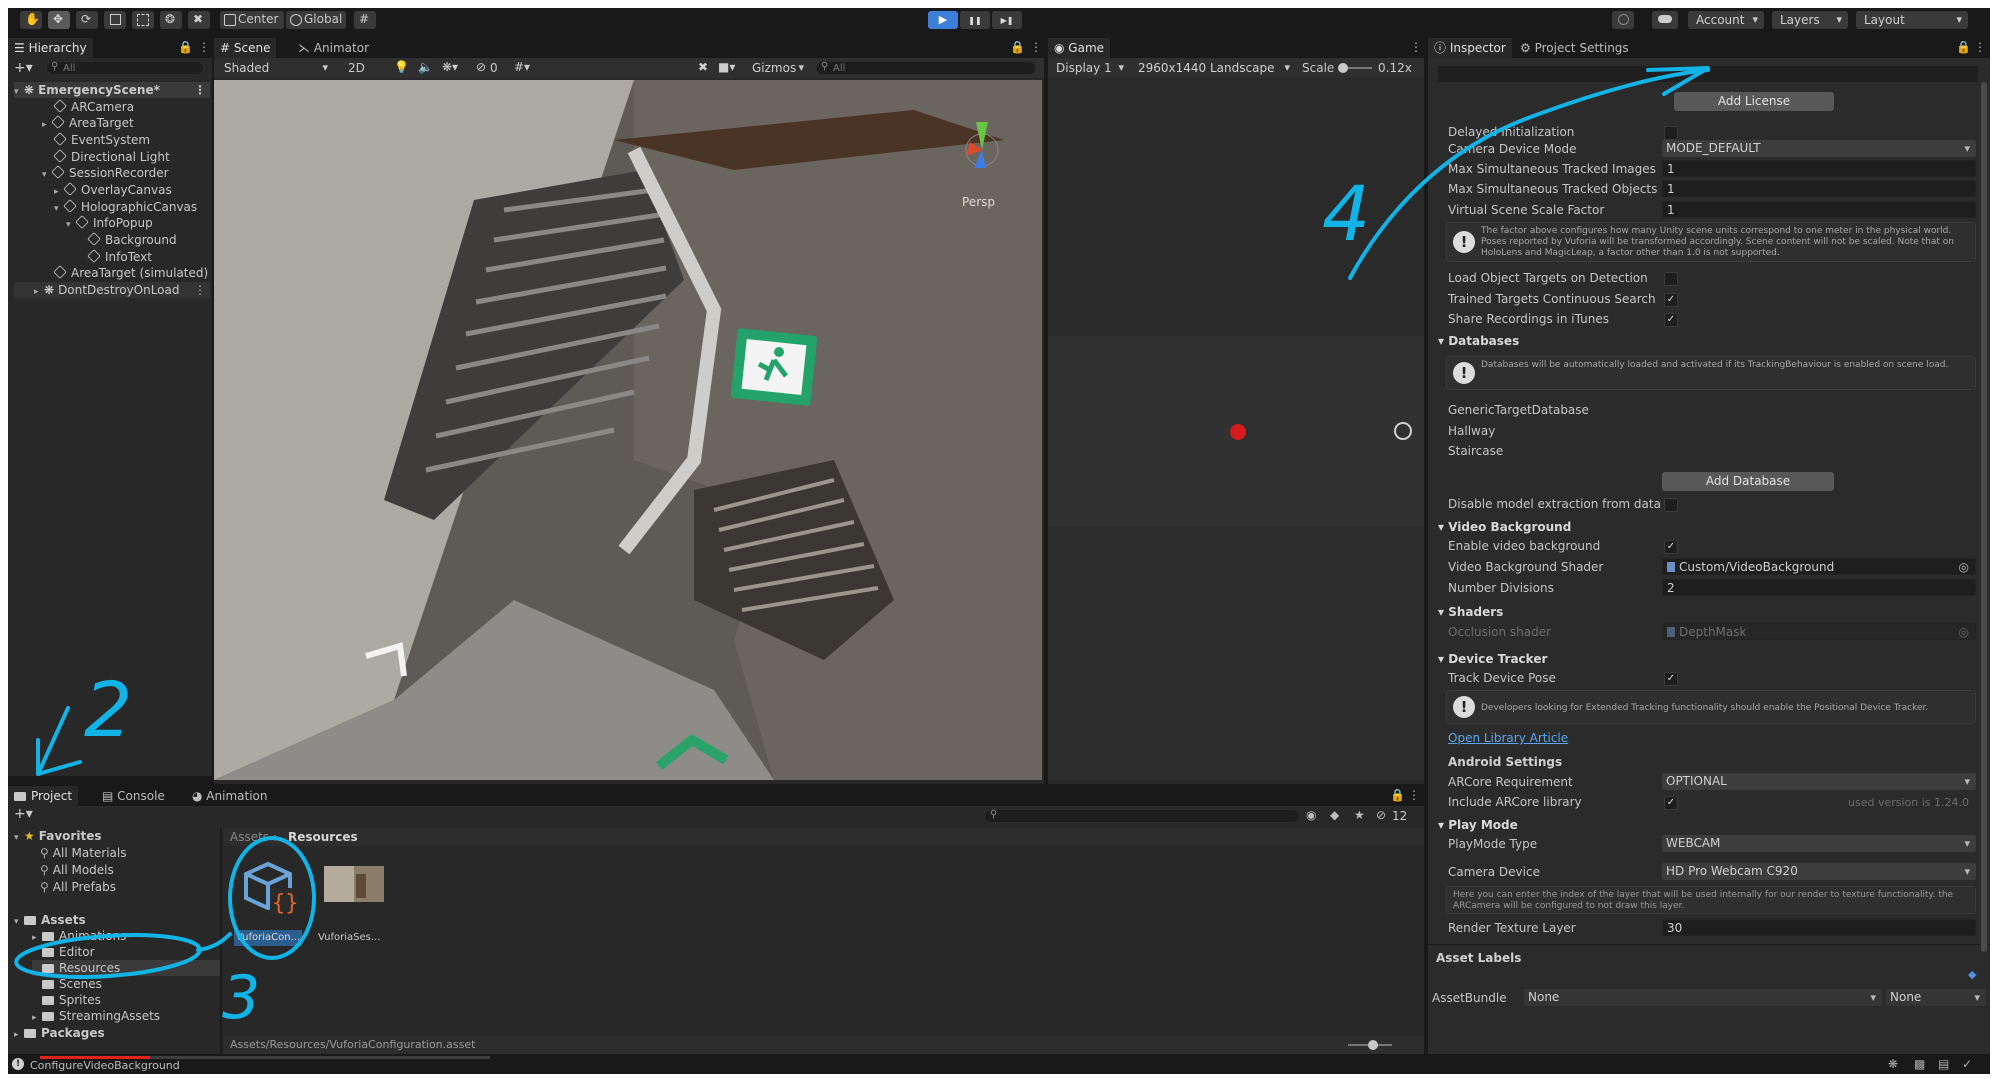  Describe the element at coordinates (241, 998) in the screenshot. I see `annotation-number-3: 3` at that location.